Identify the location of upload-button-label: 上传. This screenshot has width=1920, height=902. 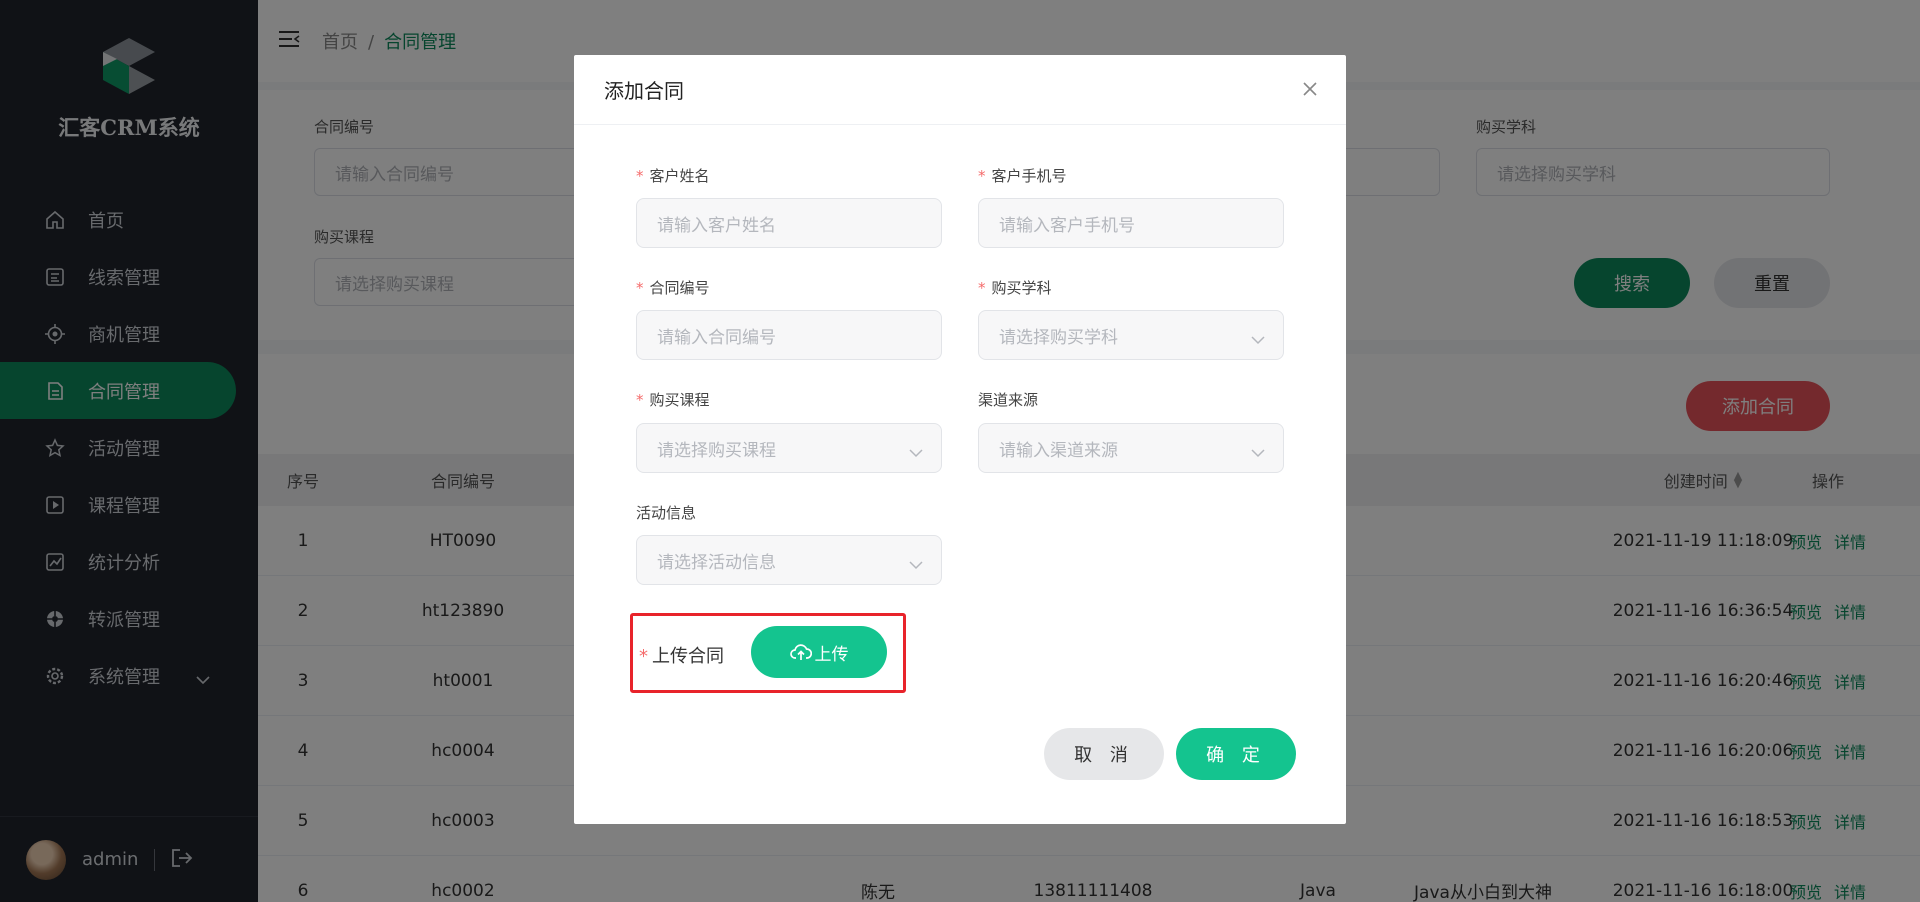
(831, 654).